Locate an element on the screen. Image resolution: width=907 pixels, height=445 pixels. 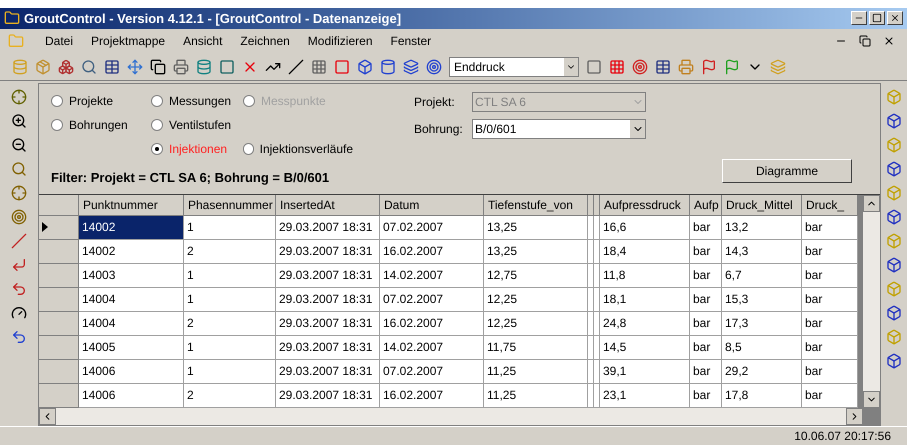
field-label: Projekt: is located at coordinates (435, 102).